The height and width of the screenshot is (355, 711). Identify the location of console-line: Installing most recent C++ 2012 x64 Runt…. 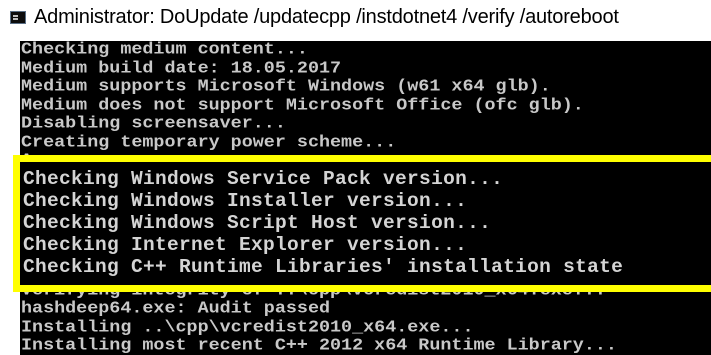
(319, 345).